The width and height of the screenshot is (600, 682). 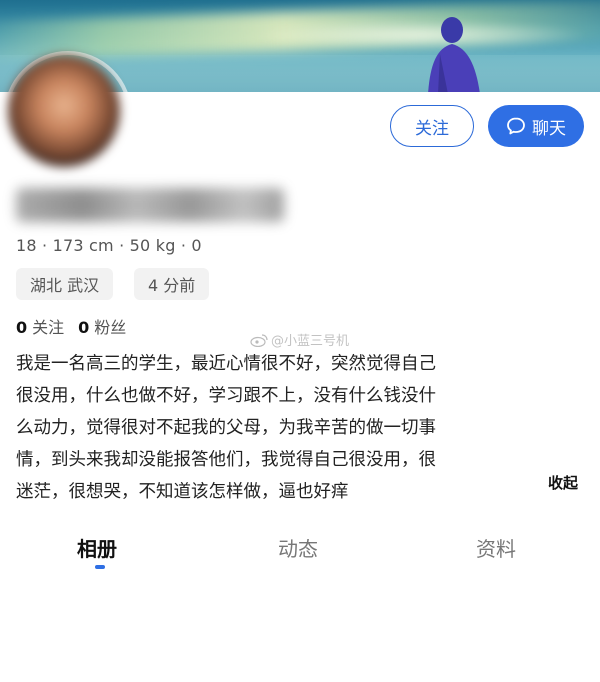 I want to click on watermark-text: @小蓝三号机, so click(x=310, y=341).